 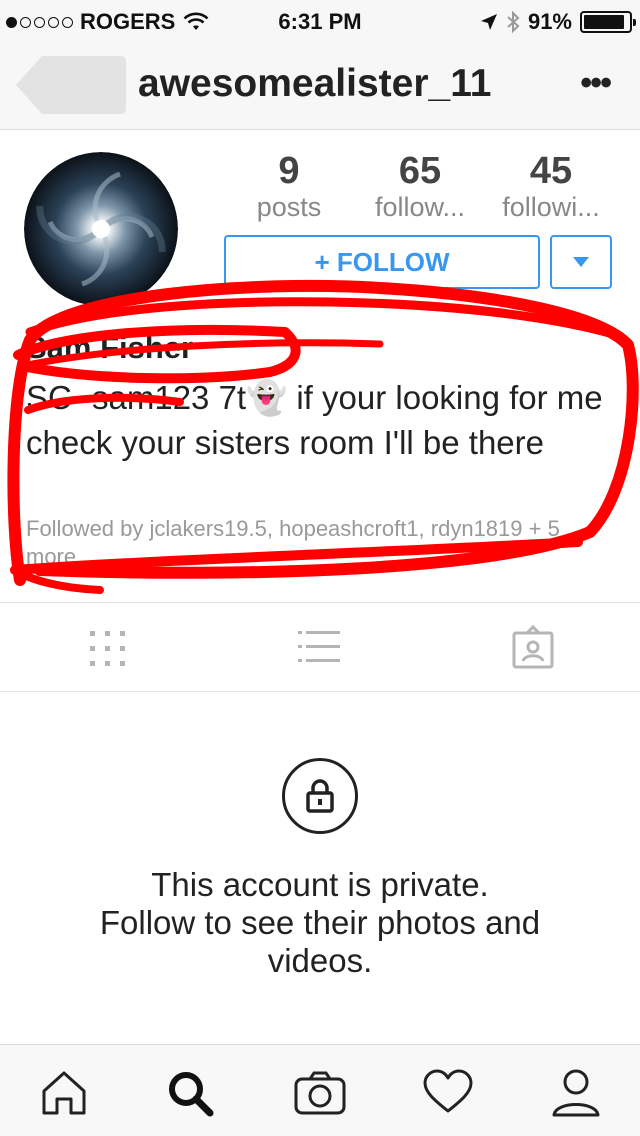 I want to click on profile-view-tabs, so click(x=320, y=647).